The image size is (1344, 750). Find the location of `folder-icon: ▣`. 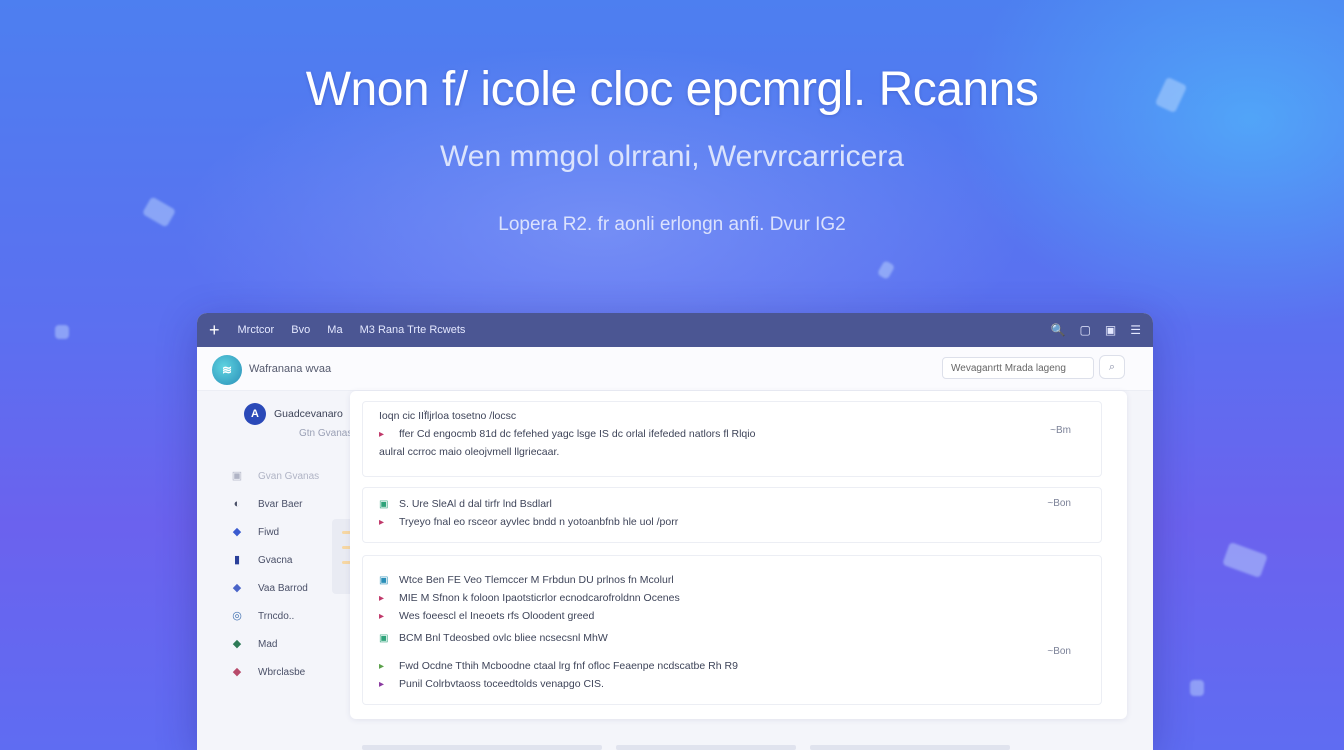

folder-icon: ▣ is located at coordinates (237, 476).